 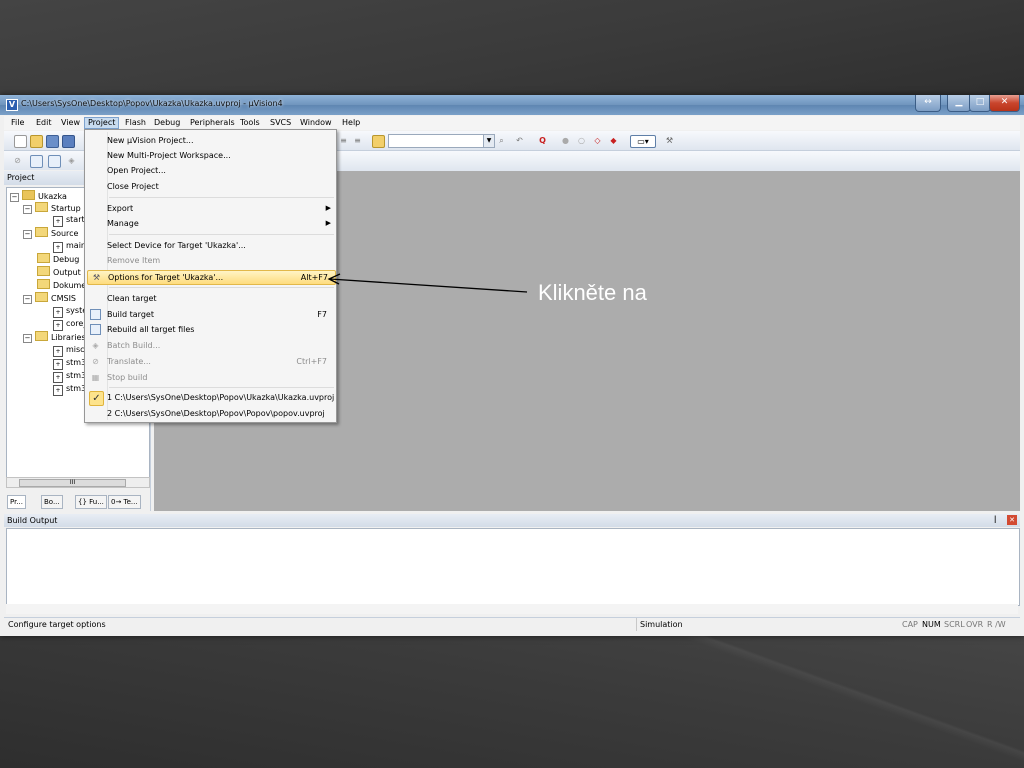 I want to click on insert-breakpoint-icon: ●, so click(x=565, y=140).